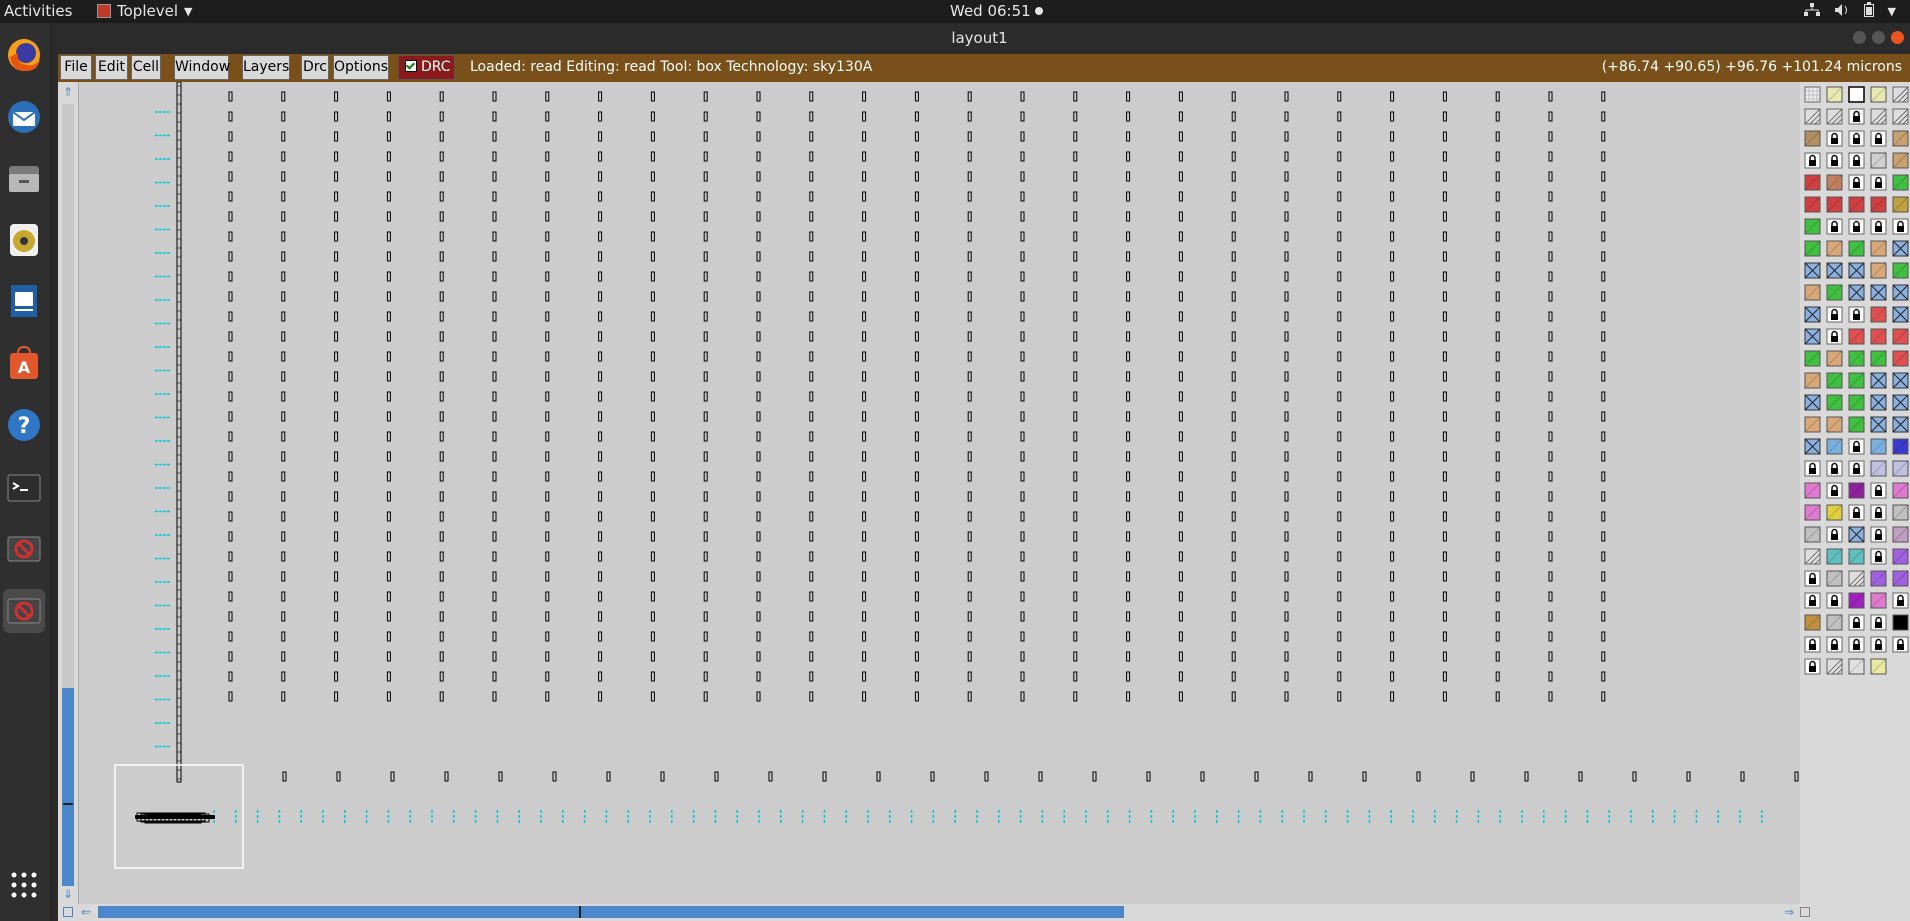 This screenshot has width=1910, height=921. Describe the element at coordinates (996, 11) in the screenshot. I see `clock: Wed 06:51` at that location.